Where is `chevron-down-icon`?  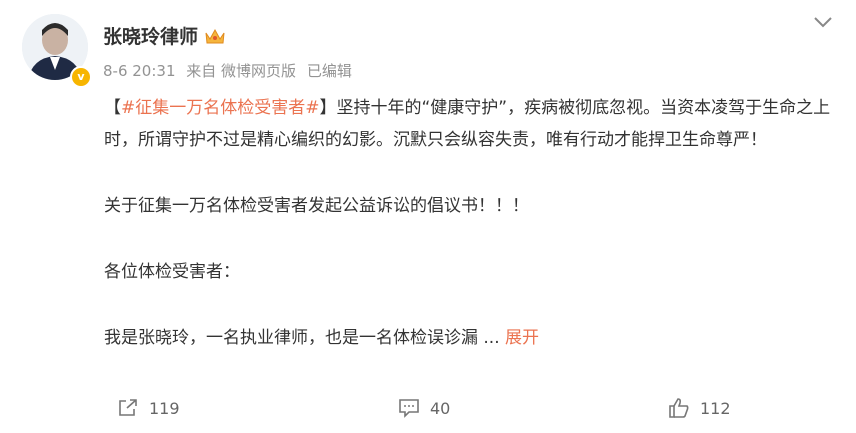 chevron-down-icon is located at coordinates (823, 22).